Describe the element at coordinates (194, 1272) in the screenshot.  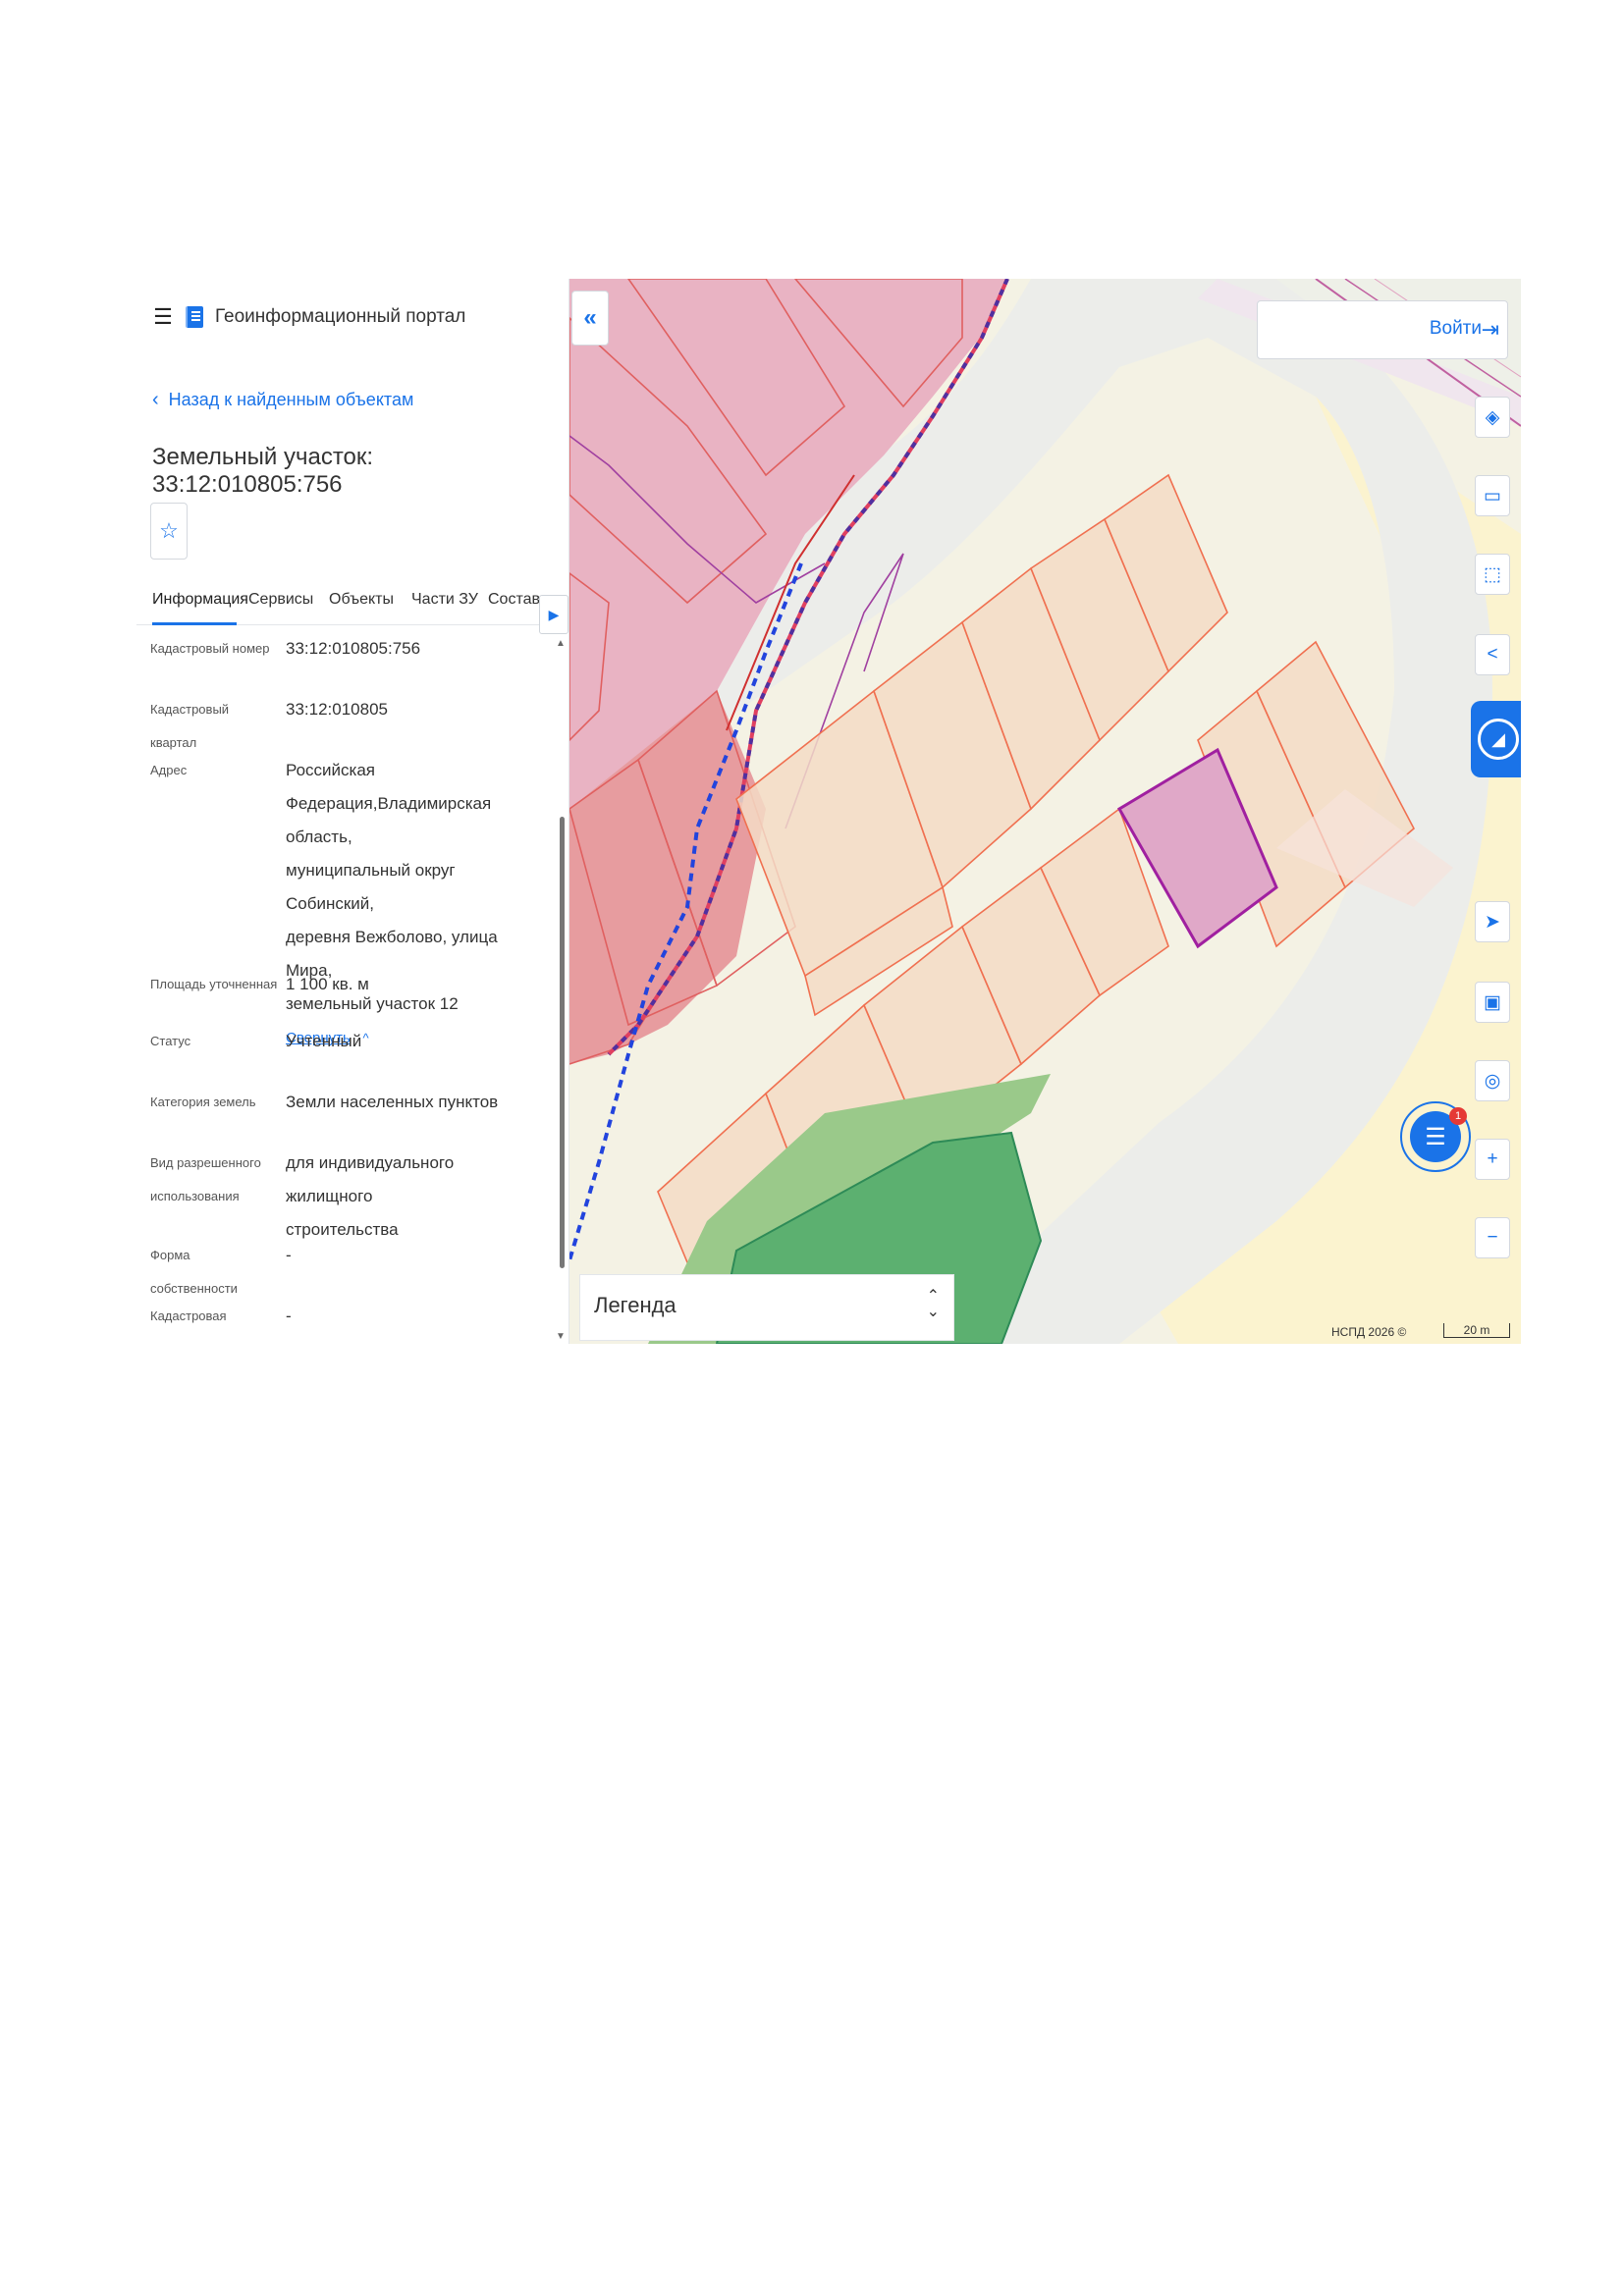
I see `field-label: Форма собственности` at that location.